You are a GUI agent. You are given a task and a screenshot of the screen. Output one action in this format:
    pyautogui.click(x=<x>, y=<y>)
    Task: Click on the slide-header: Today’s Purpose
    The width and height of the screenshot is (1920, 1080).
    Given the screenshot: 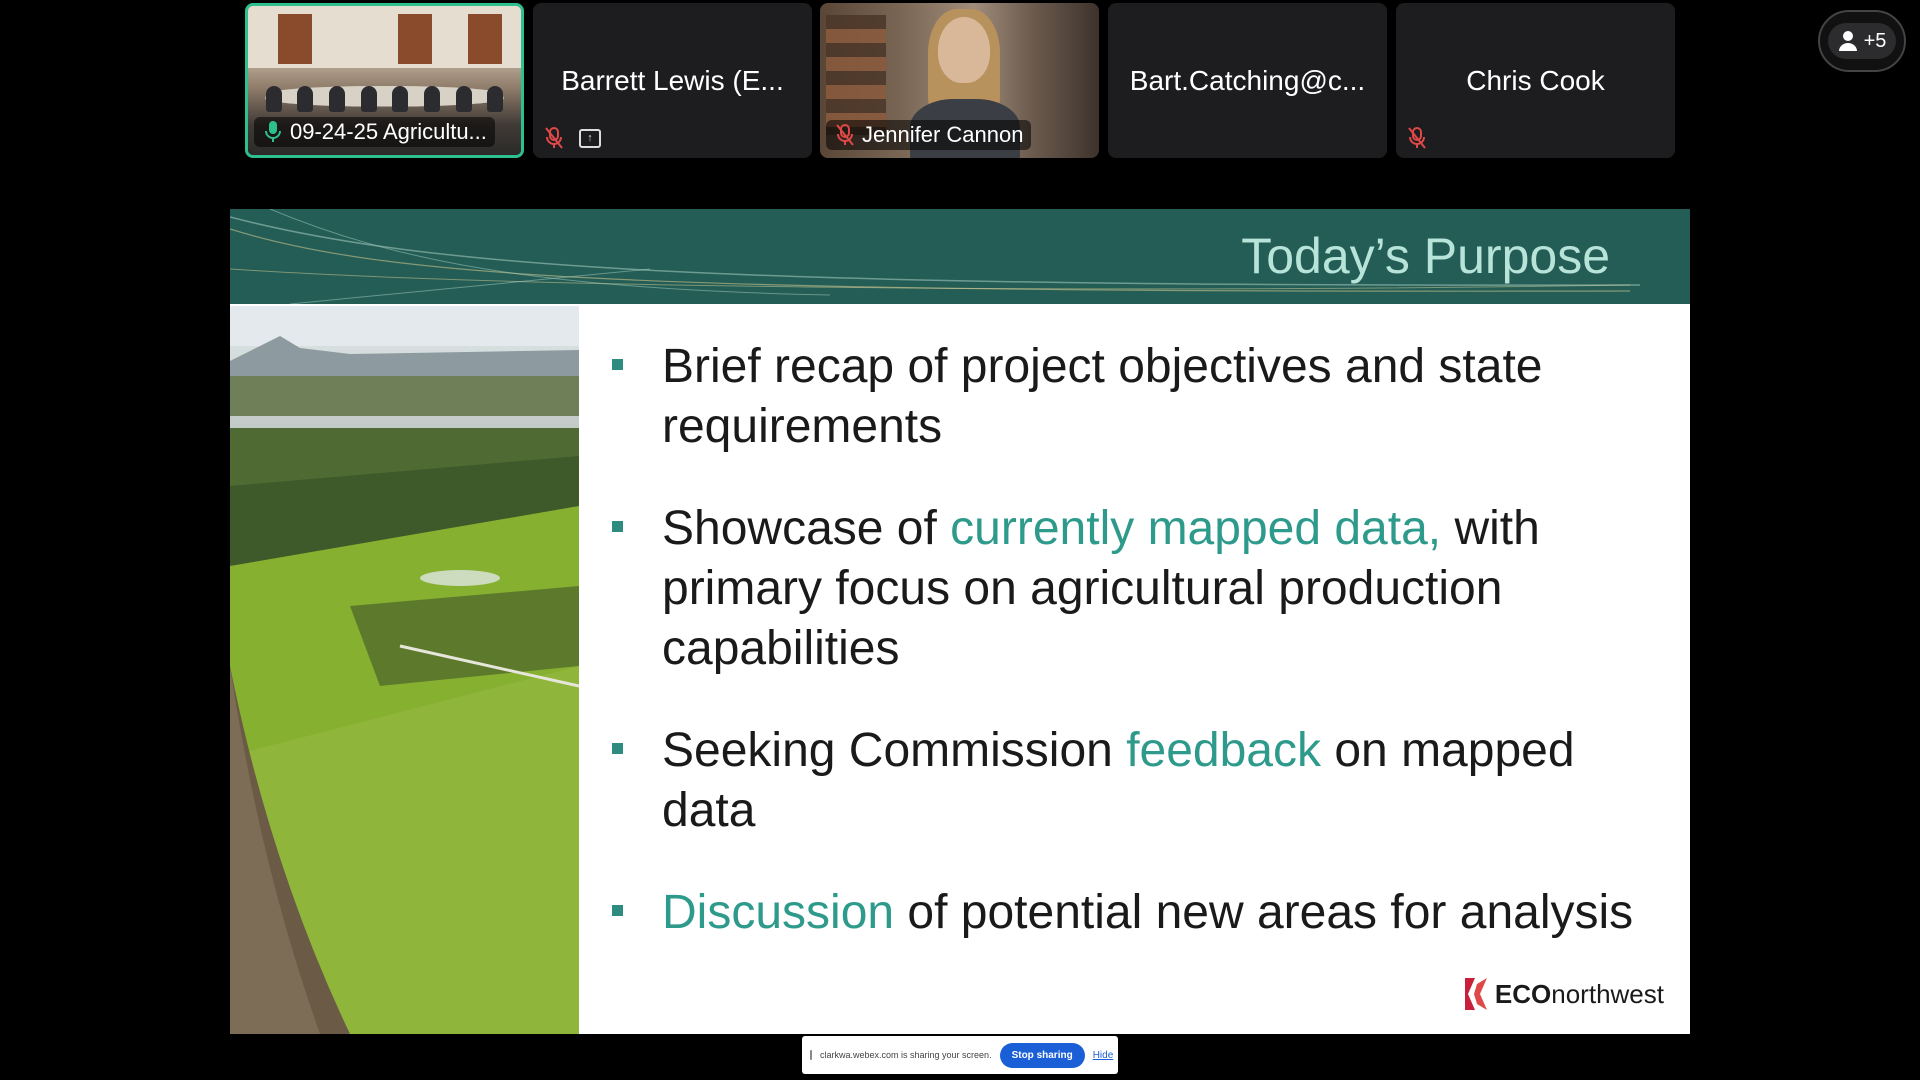 What is the action you would take?
    pyautogui.click(x=960, y=256)
    